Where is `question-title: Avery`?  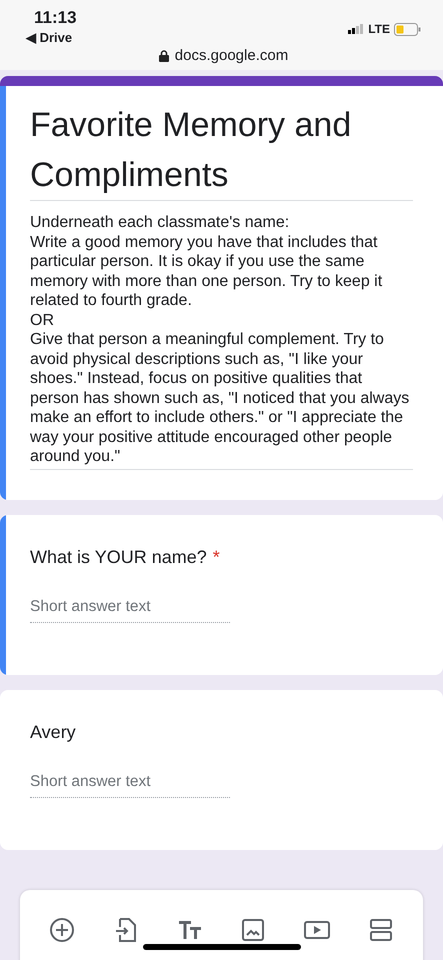 question-title: Avery is located at coordinates (53, 732).